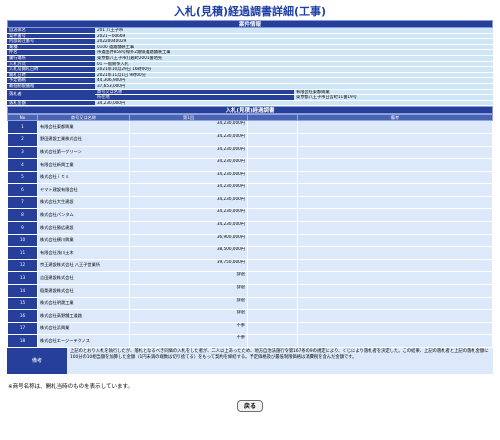  I want to click on bidder-name: 京王建設株式会社 八王子営業所, so click(83, 265).